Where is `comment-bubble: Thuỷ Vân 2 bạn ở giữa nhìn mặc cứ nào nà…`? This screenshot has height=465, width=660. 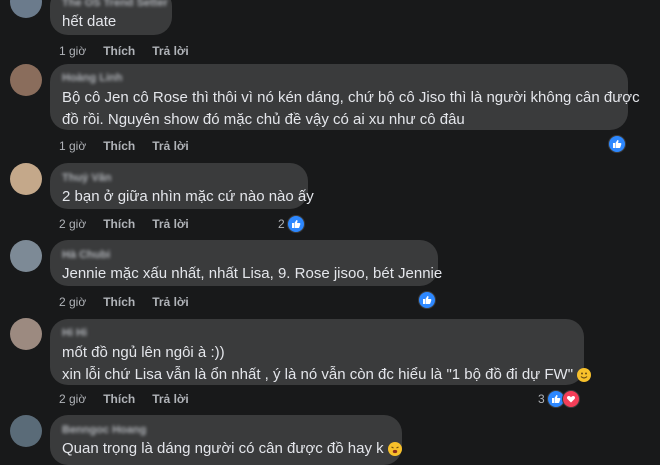
comment-bubble: Thuỷ Vân 2 bạn ở giữa nhìn mặc cứ nào nà… is located at coordinates (182, 186).